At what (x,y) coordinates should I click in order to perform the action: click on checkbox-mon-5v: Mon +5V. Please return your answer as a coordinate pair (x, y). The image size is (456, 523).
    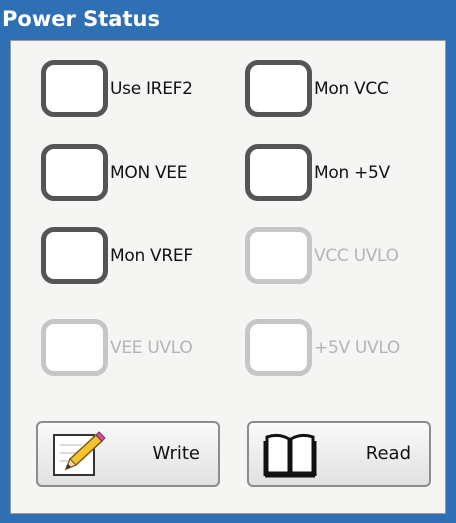
    Looking at the image, I should click on (317, 172).